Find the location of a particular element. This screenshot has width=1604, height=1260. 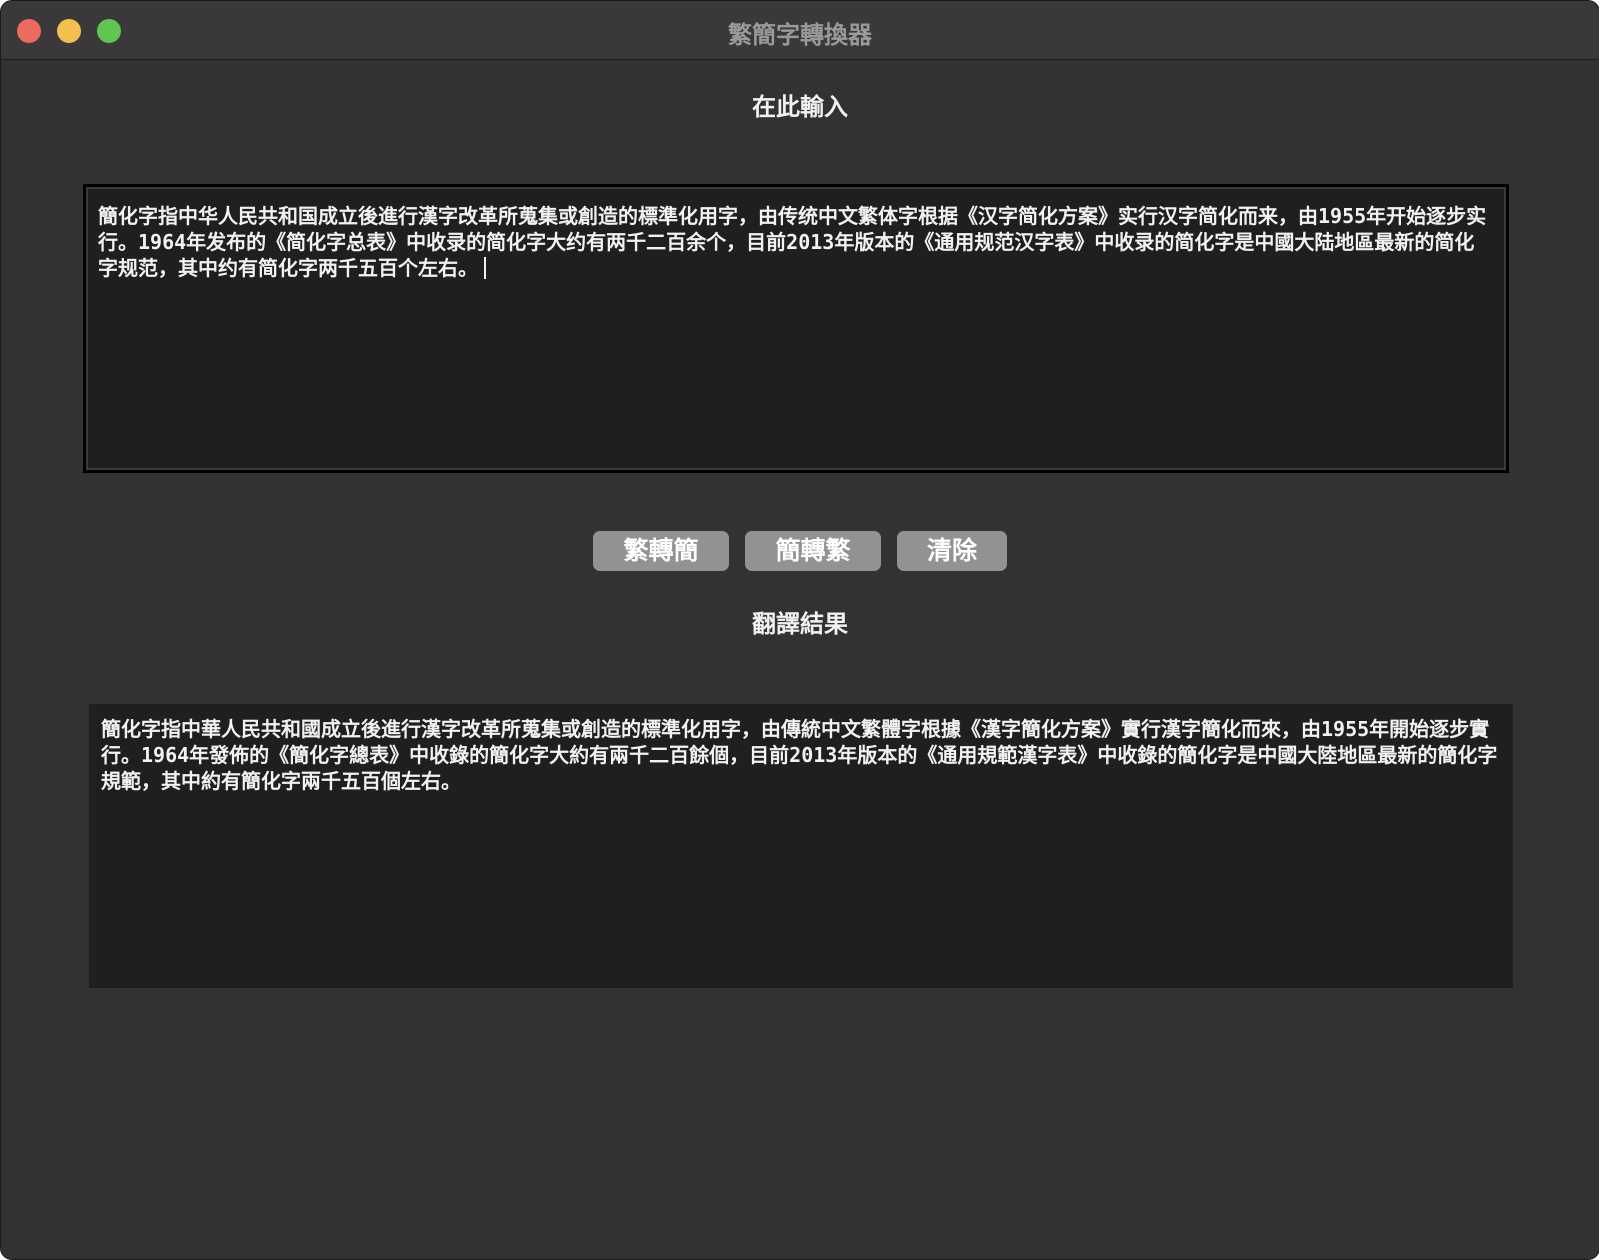

window-title: 繁簡字轉換器 is located at coordinates (800, 35).